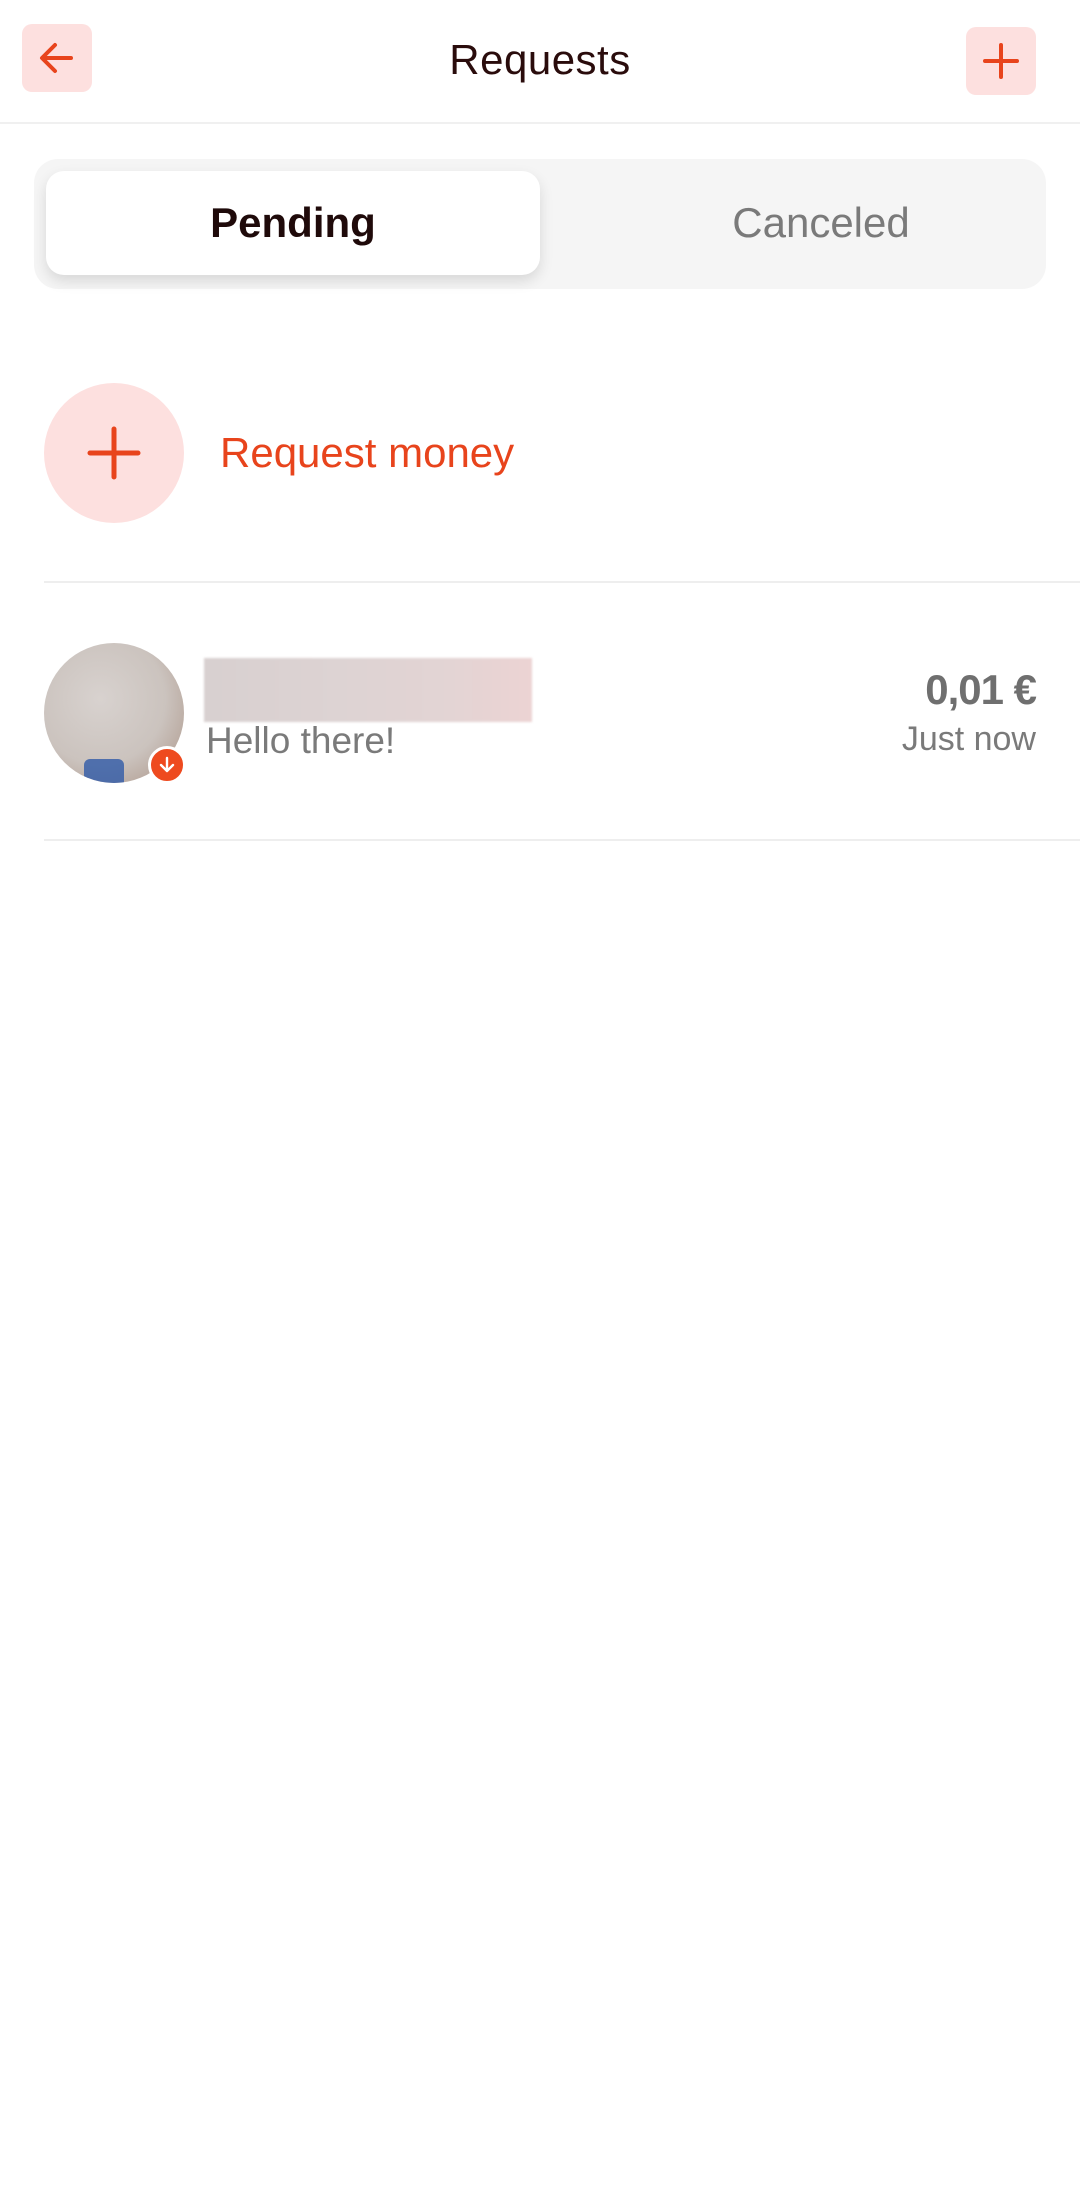 This screenshot has width=1080, height=2194. I want to click on tab-canceled: Canceled, so click(821, 223).